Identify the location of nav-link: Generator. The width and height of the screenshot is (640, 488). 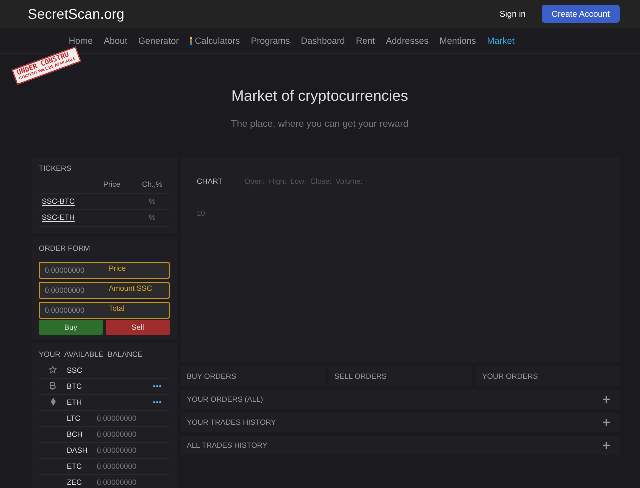
(159, 41).